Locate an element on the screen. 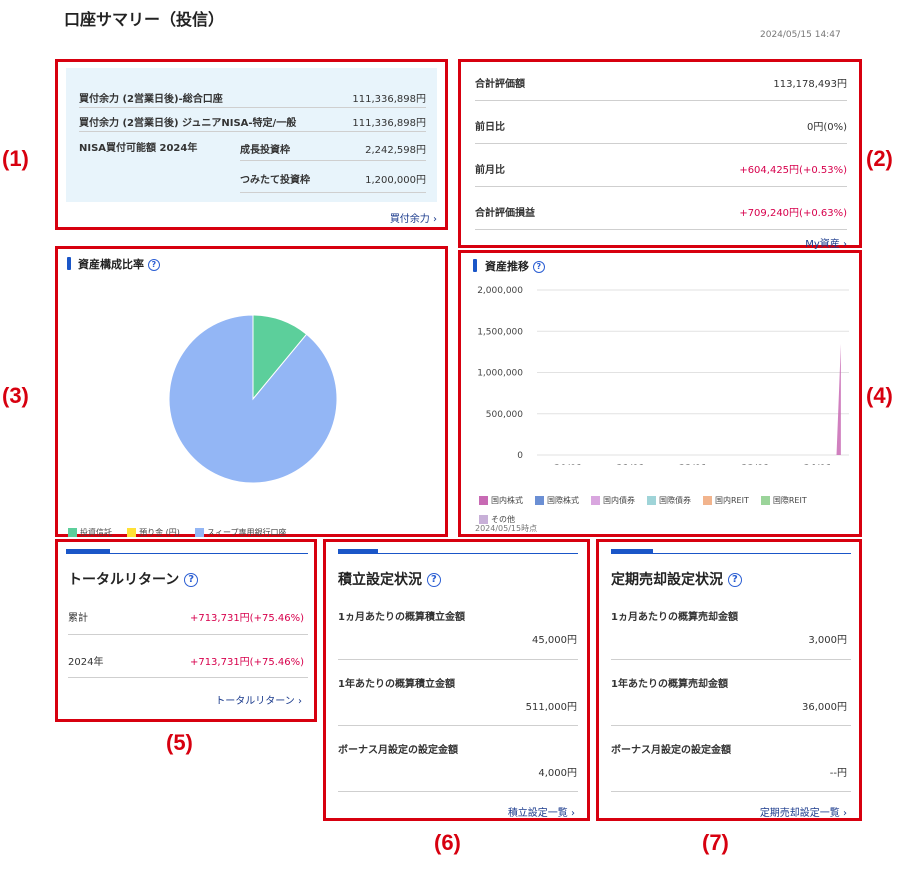  update-timestamp: 2024/05/15 14:47 is located at coordinates (800, 35).